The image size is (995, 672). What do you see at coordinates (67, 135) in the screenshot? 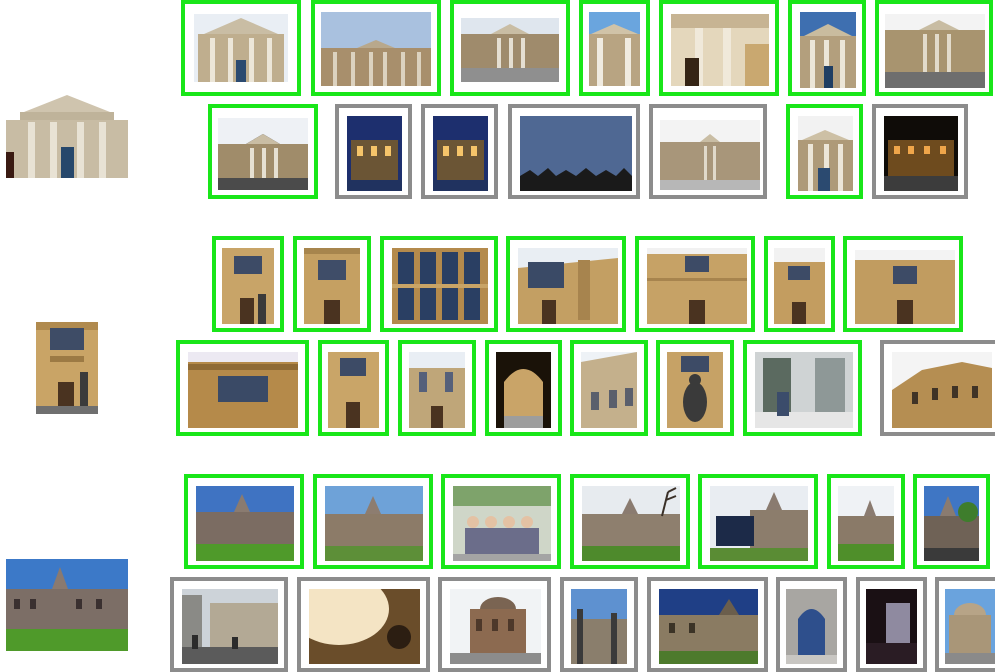
I see `query-image-classical-building` at bounding box center [67, 135].